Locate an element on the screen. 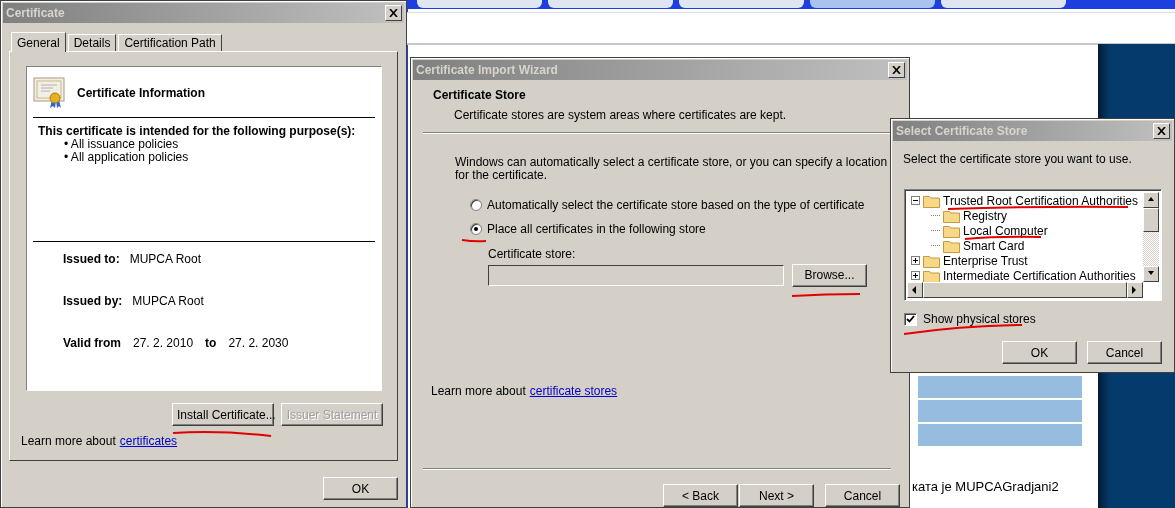 This screenshot has width=1175, height=508. tab: General is located at coordinates (38, 42).